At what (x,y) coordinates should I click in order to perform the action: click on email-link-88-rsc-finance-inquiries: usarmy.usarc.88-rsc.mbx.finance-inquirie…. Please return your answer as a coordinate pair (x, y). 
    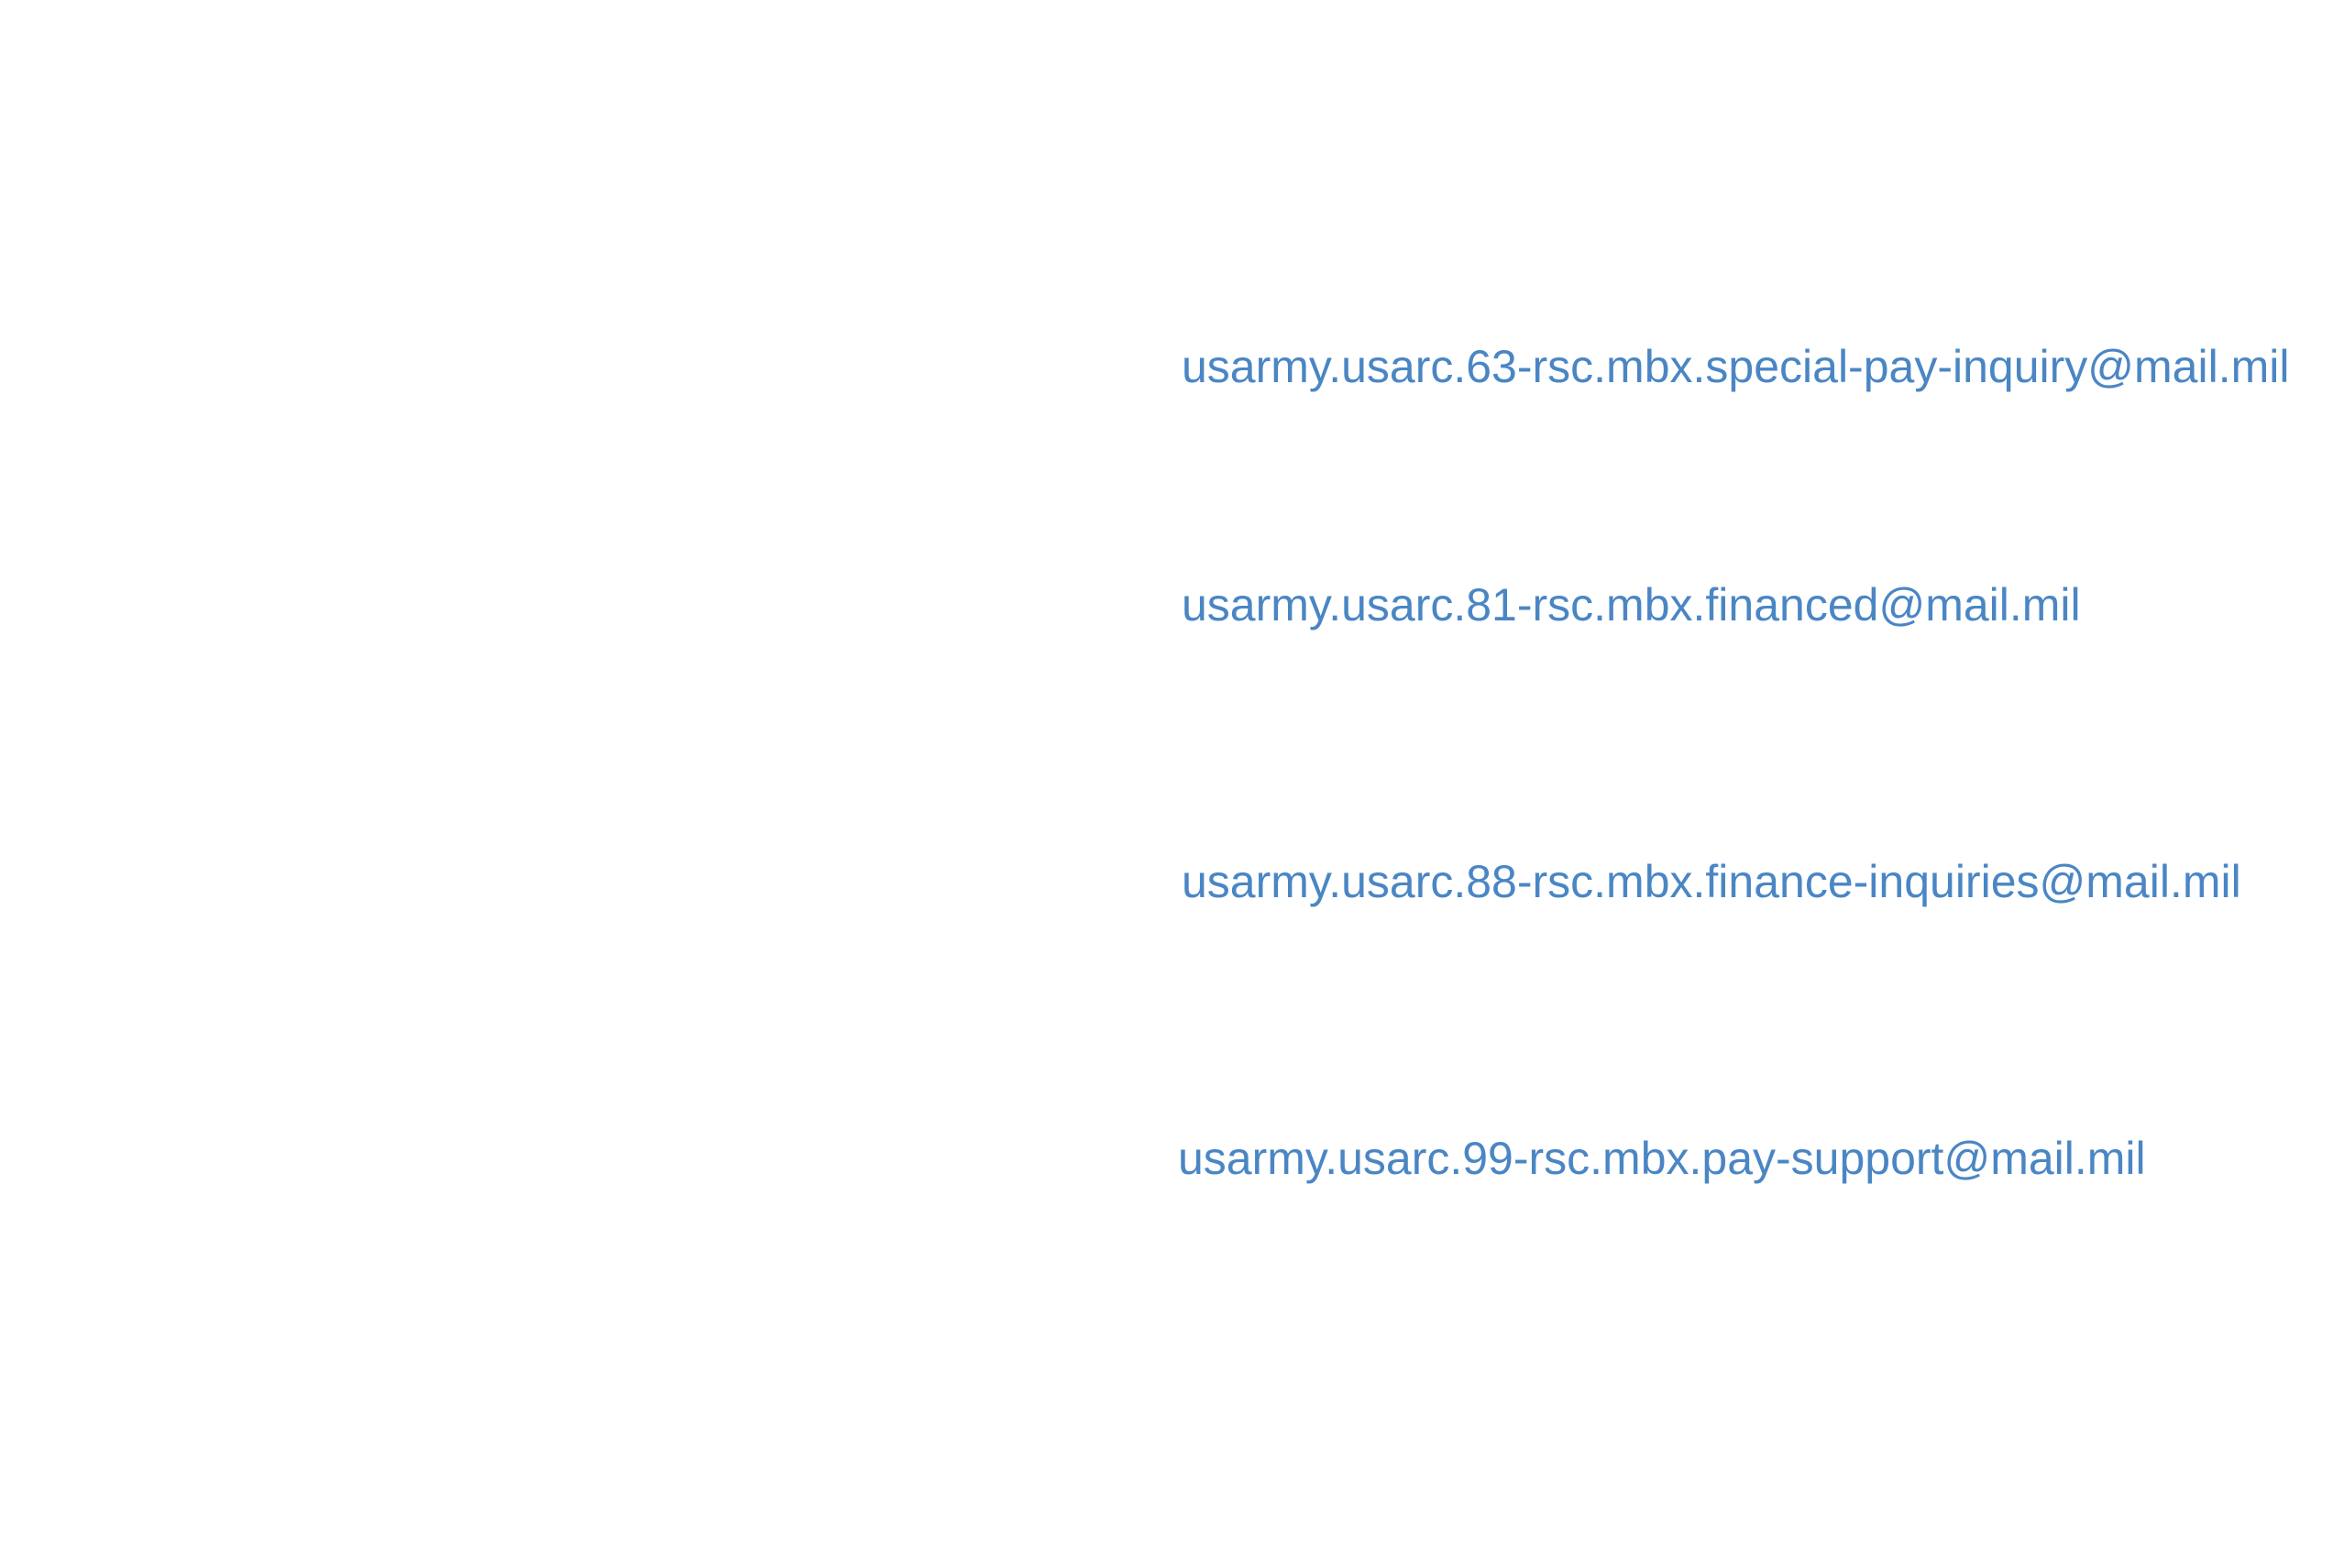
    Looking at the image, I should click on (1711, 881).